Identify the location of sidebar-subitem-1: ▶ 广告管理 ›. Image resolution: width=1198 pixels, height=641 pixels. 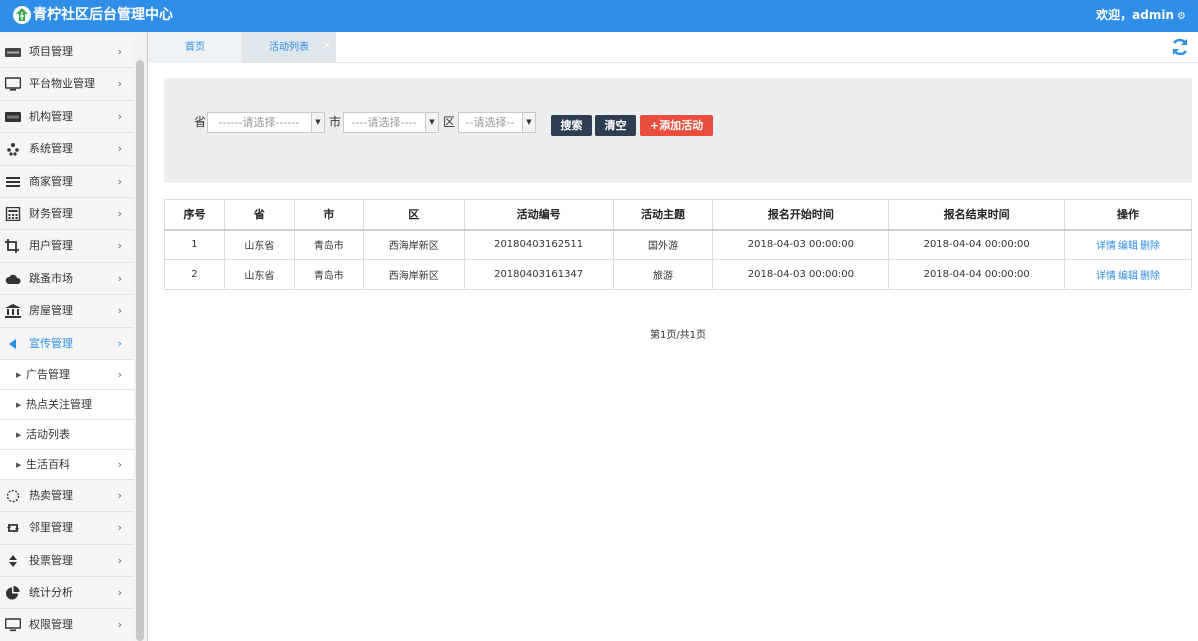
(67, 374).